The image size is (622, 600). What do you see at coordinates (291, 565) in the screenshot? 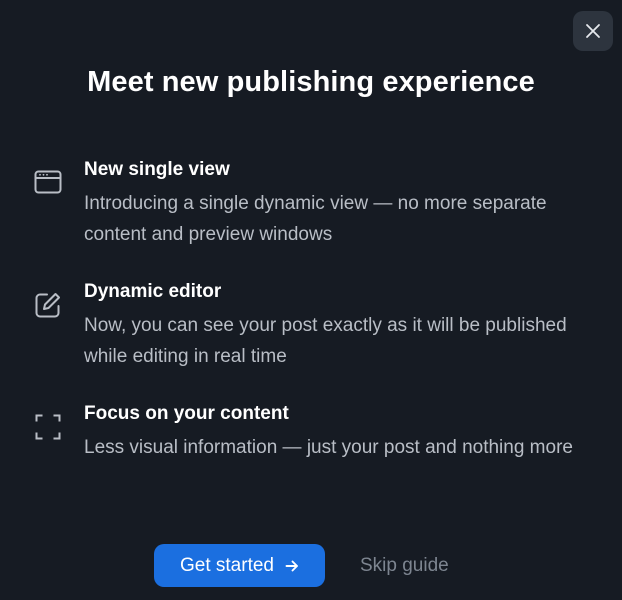
I see `arrow-right-icon` at bounding box center [291, 565].